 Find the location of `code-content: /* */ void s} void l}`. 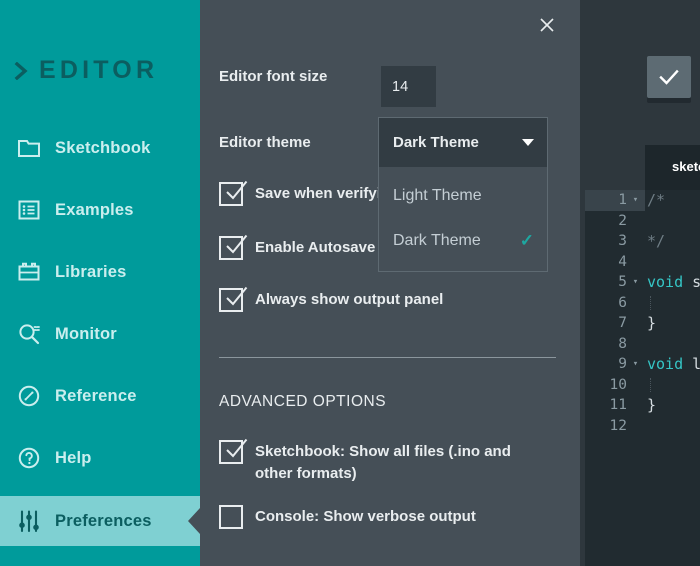

code-content: /* */ void s} void l} is located at coordinates (673, 378).